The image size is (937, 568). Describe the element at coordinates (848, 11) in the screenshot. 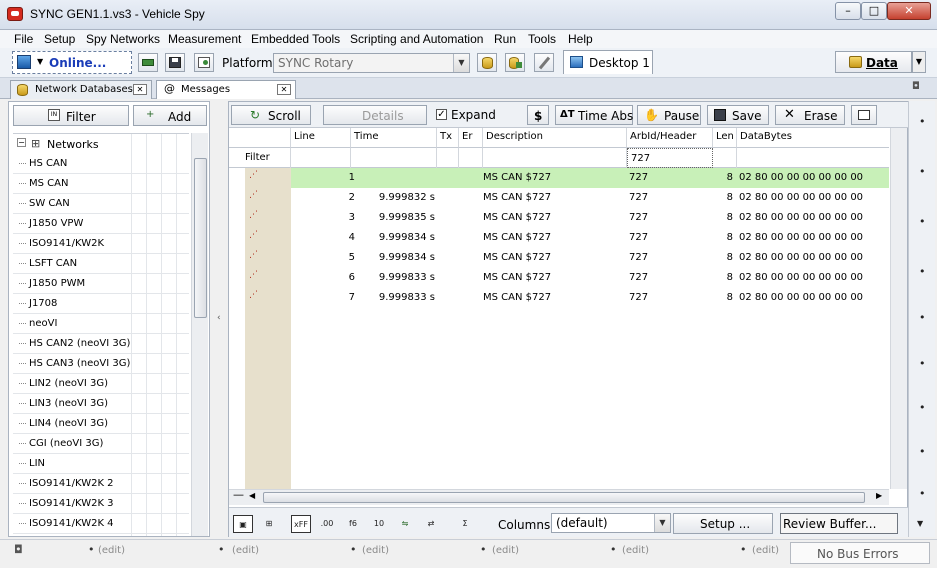

I see `minimize-button: –` at that location.